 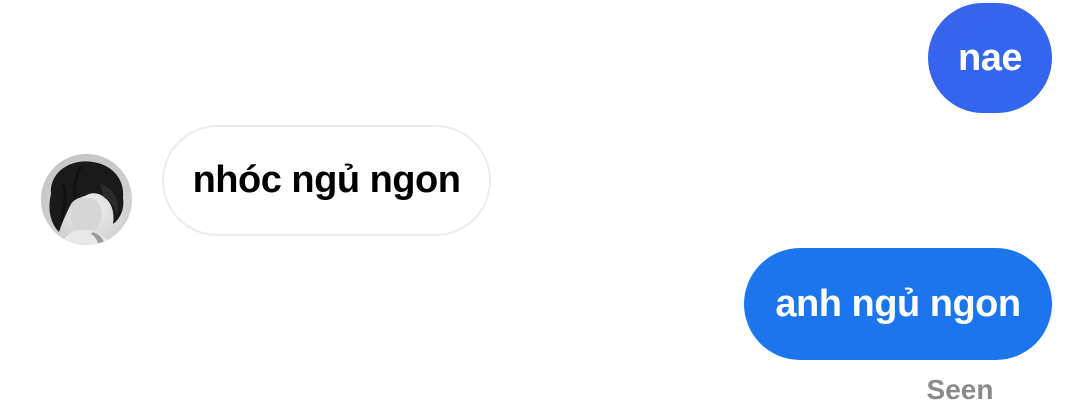 I want to click on seen-status: Seen, so click(x=960, y=389).